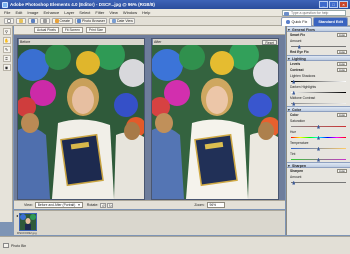 The image size is (350, 254). I want to click on print-icon, so click(44, 21).